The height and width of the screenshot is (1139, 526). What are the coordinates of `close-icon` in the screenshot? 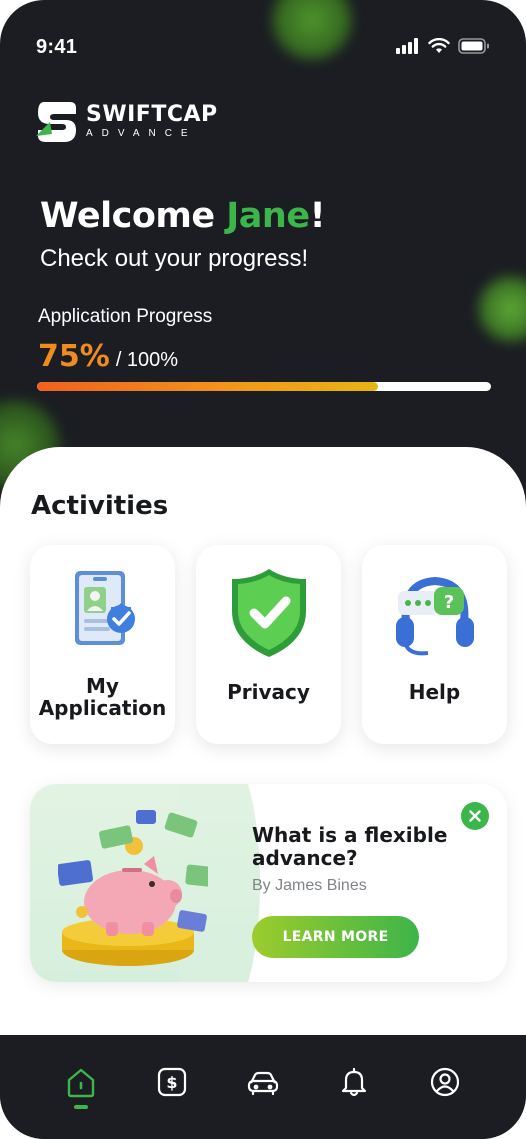 It's located at (475, 816).